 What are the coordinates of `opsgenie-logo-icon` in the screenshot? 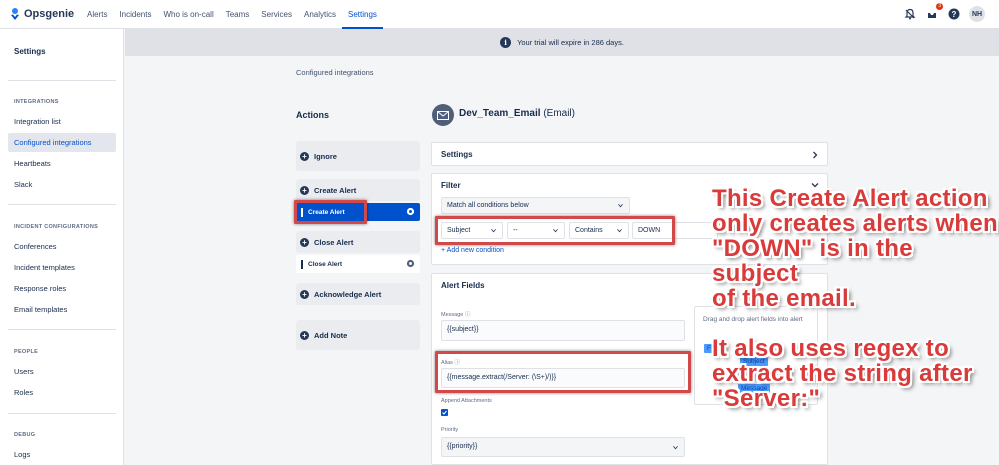 It's located at (15, 14).